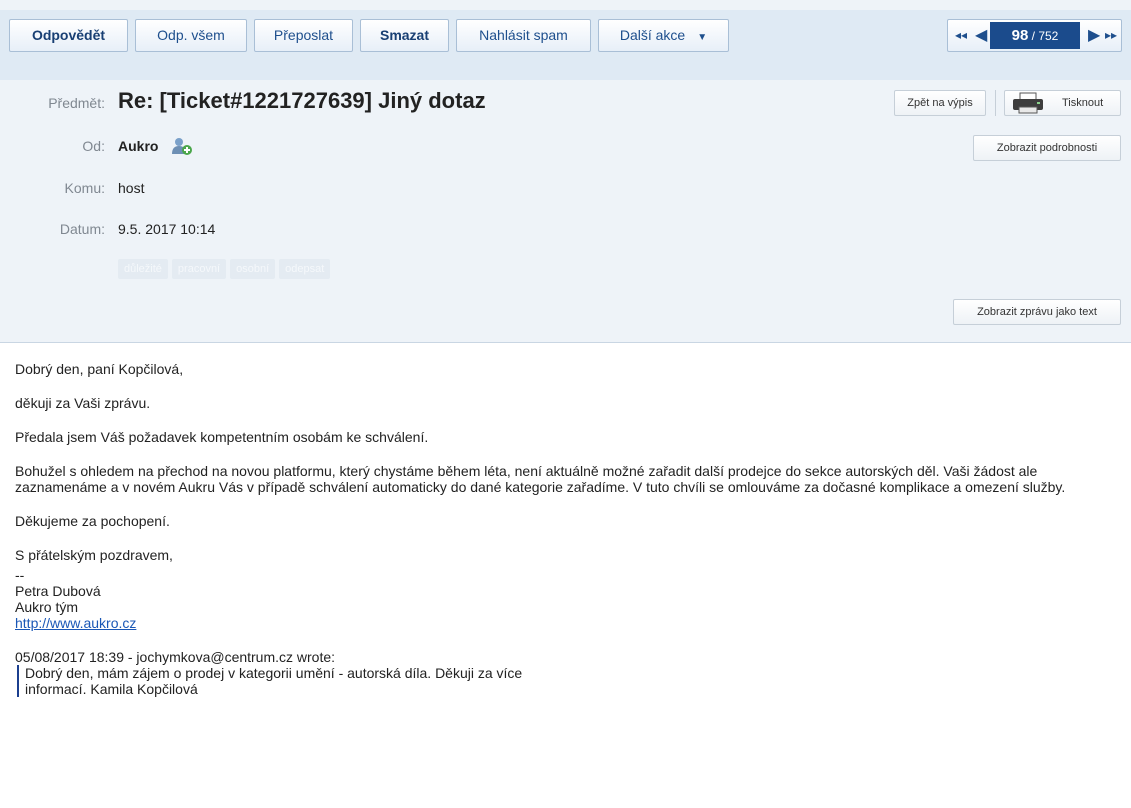 The width and height of the screenshot is (1131, 808). Describe the element at coordinates (143, 269) in the screenshot. I see `tag-important: důležité` at that location.